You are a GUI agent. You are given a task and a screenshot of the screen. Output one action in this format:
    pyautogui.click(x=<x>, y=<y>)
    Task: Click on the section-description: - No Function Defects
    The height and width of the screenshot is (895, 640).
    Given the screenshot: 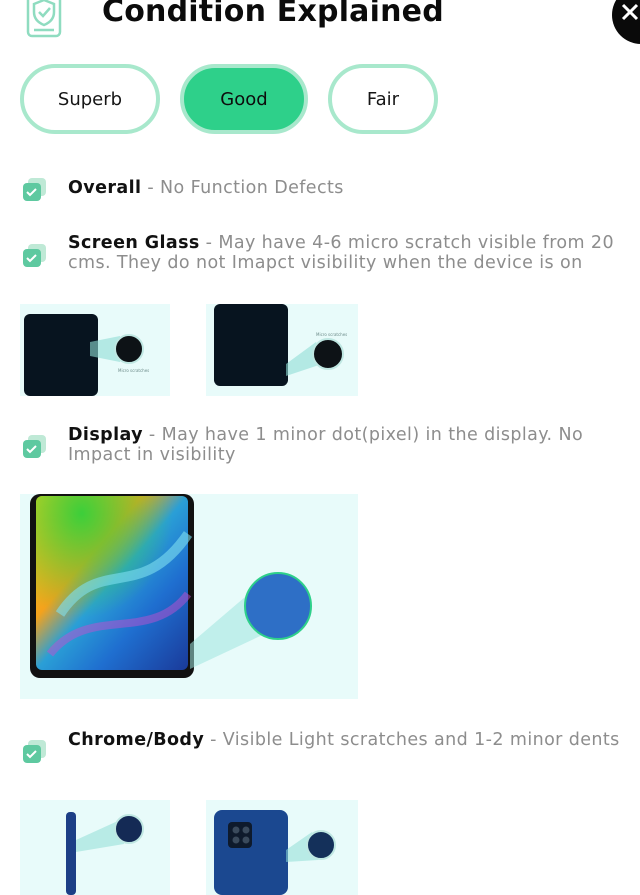 What is the action you would take?
    pyautogui.click(x=242, y=188)
    